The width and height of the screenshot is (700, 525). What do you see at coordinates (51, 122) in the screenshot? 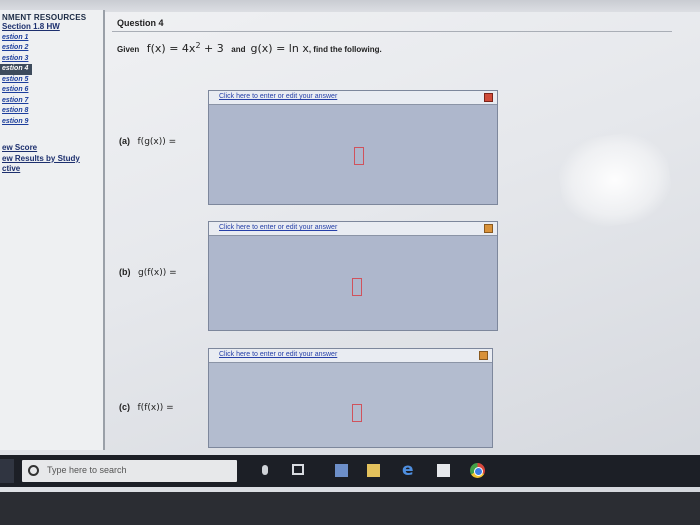
I see `sidebar-item-question-9: estion 9` at bounding box center [51, 122].